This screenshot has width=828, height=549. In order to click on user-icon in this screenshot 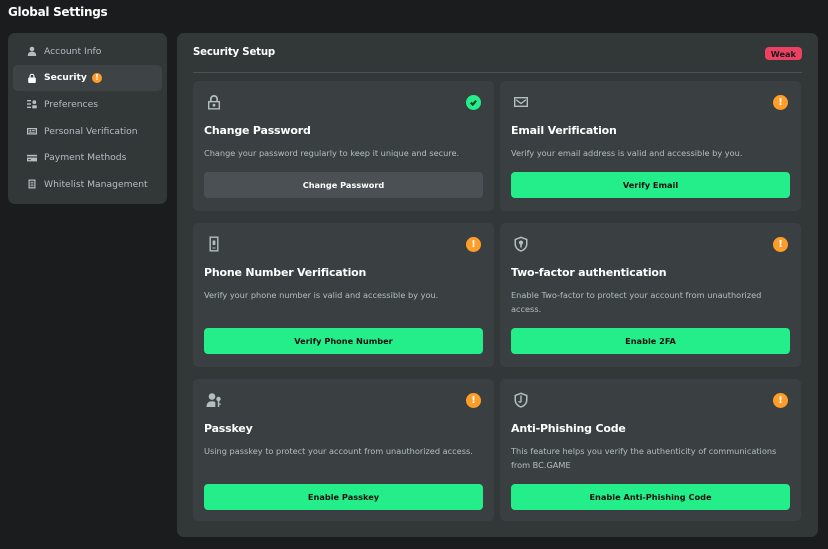, I will do `click(32, 51)`.